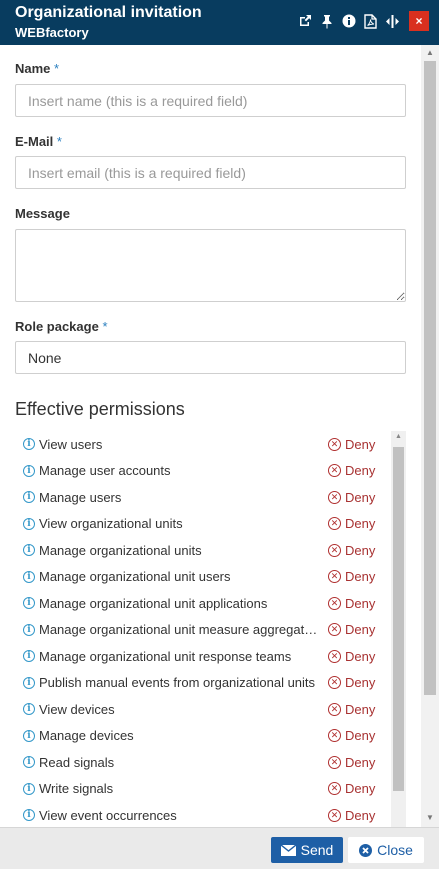 The image size is (439, 869). I want to click on info-icon, so click(348, 21).